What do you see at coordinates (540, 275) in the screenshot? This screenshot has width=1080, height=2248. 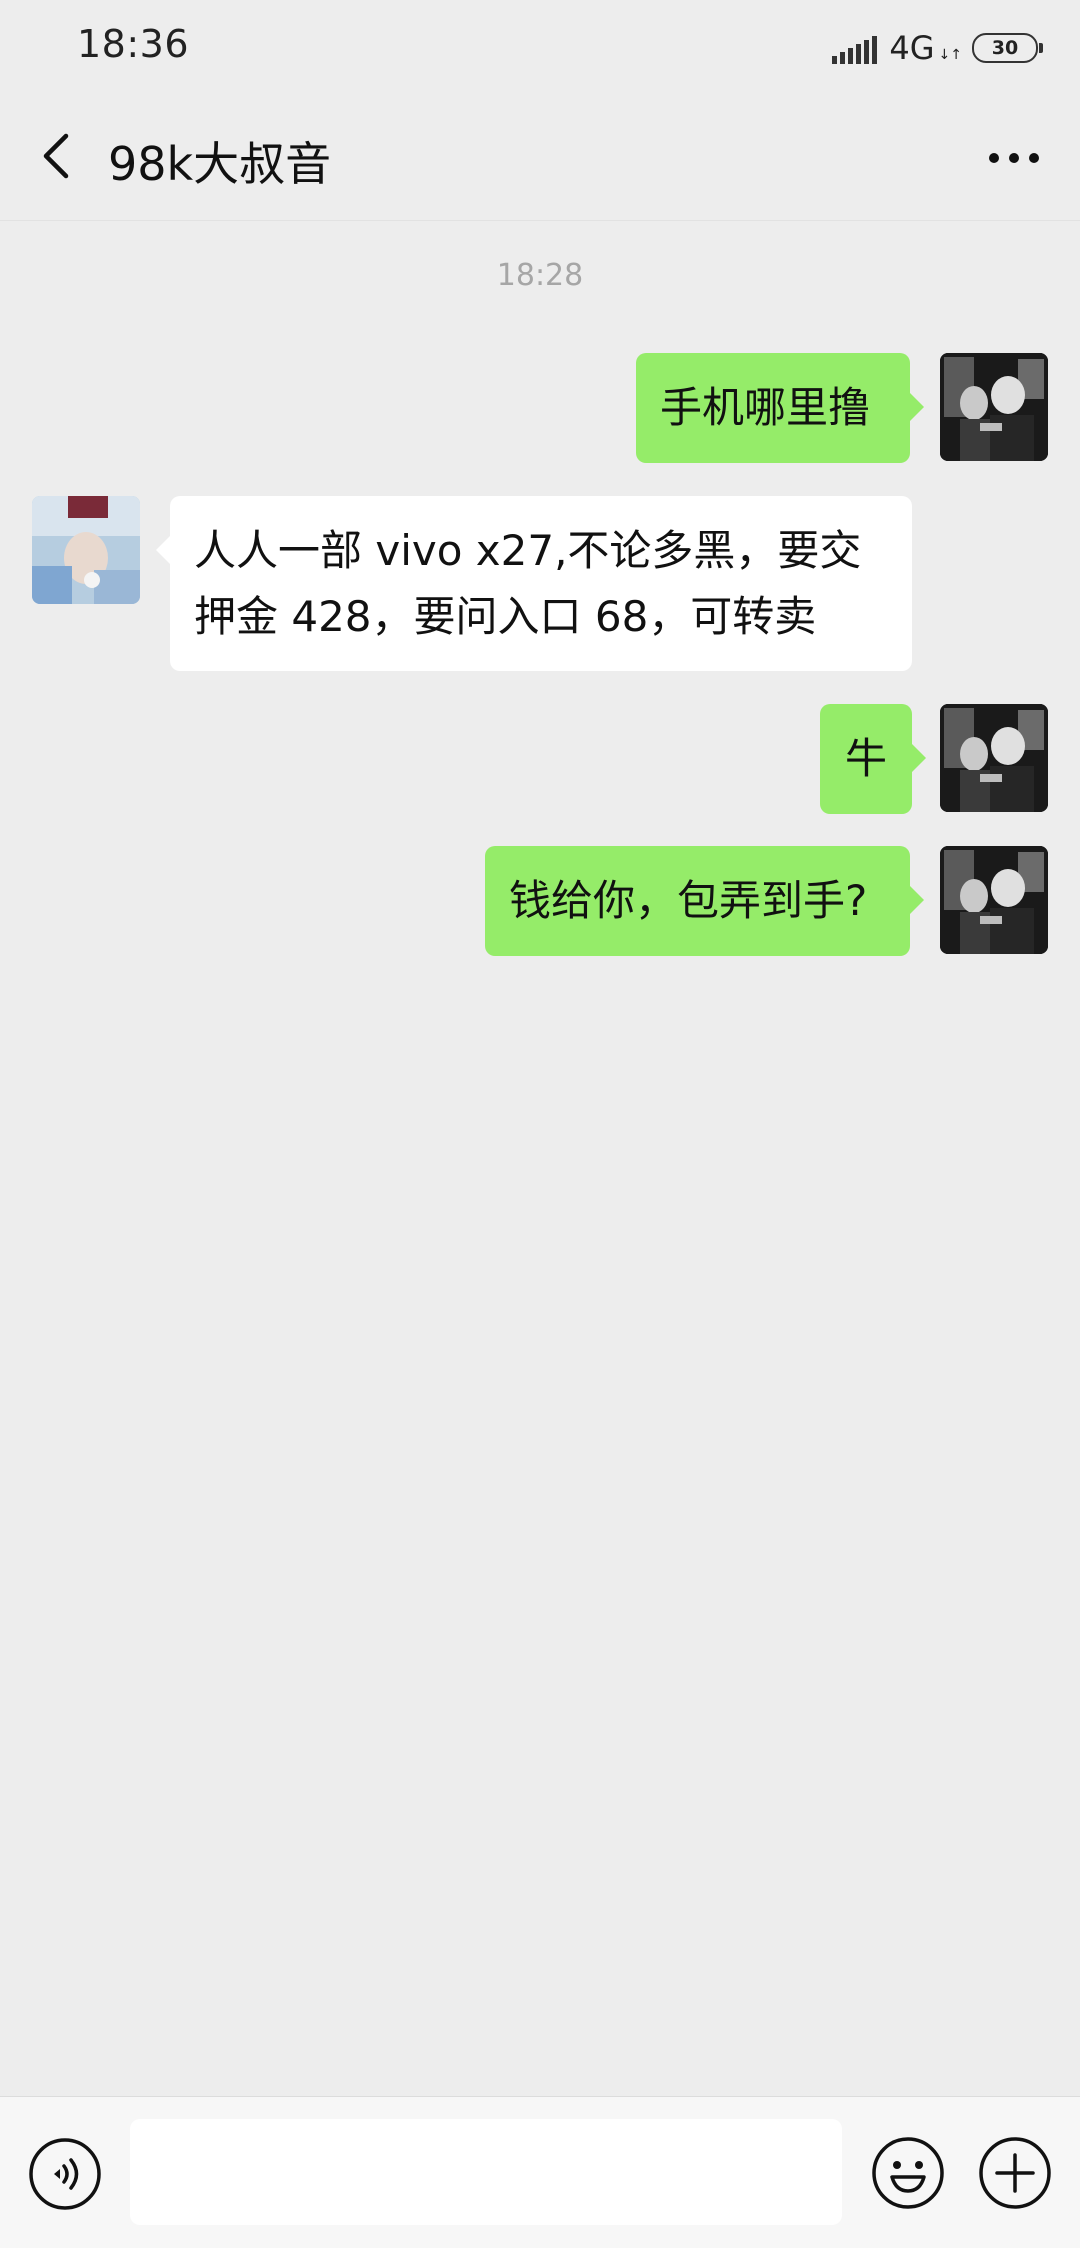 I see `message-timestamp: 18:28` at bounding box center [540, 275].